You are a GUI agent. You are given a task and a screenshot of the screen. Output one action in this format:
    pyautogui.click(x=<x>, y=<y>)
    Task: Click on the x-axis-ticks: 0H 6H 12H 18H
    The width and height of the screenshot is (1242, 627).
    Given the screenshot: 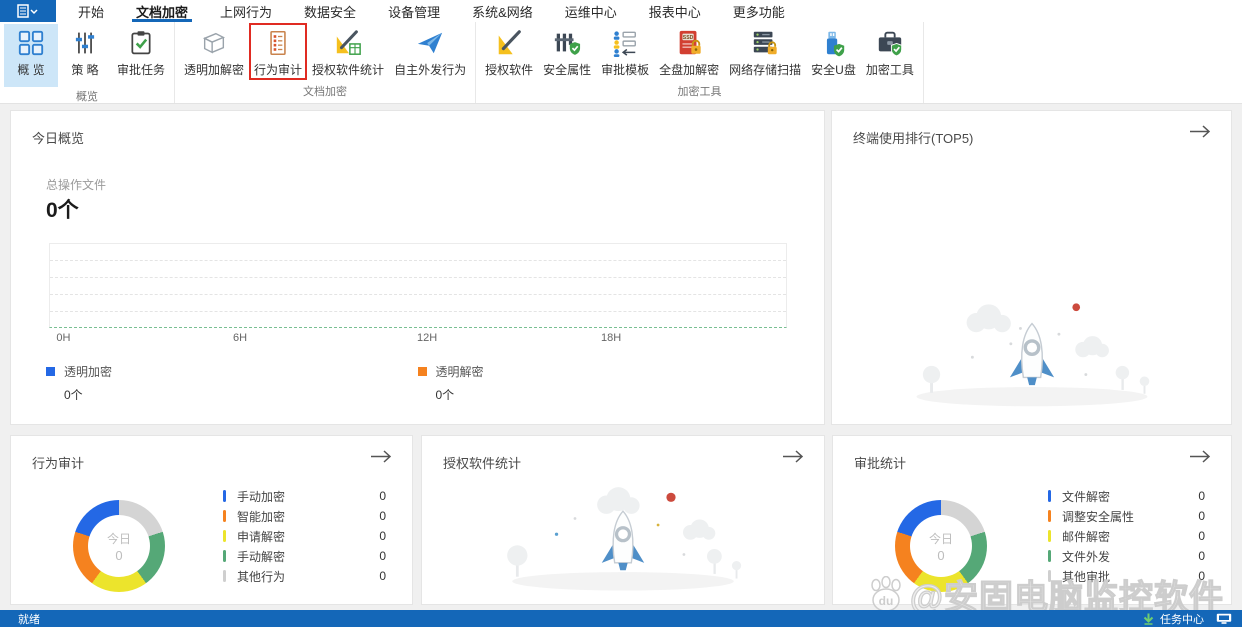 What is the action you would take?
    pyautogui.click(x=417, y=339)
    